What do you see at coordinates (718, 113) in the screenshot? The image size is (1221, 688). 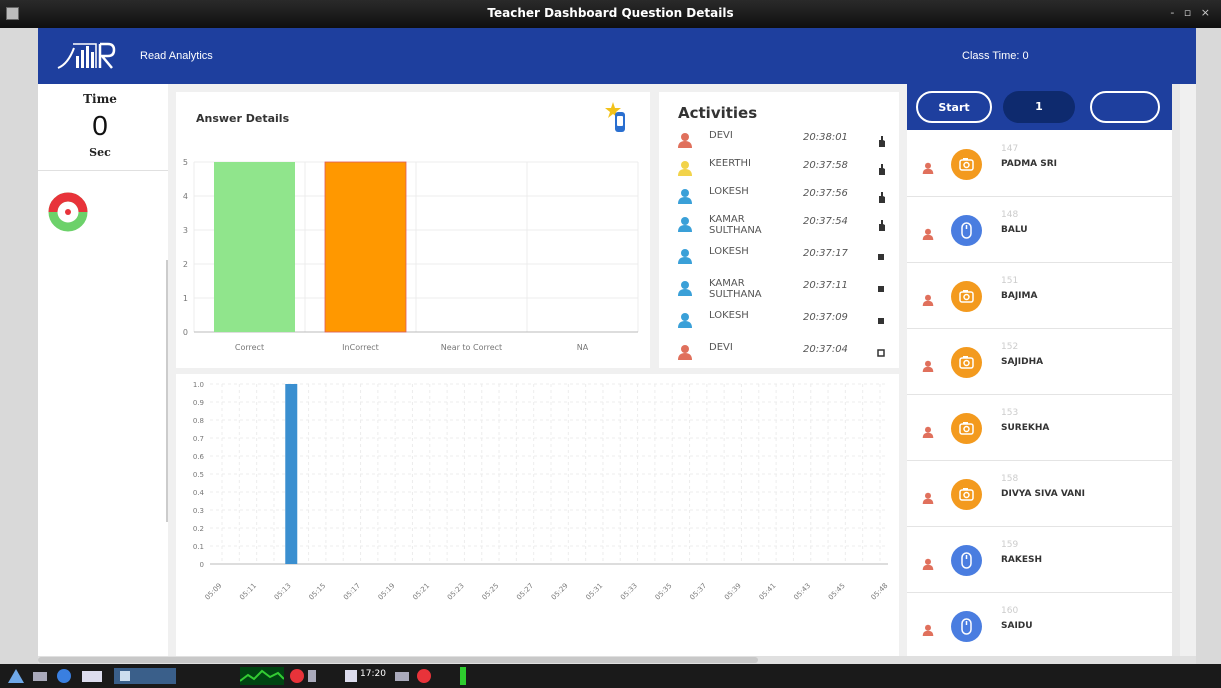 I see `activities-title: Activities` at bounding box center [718, 113].